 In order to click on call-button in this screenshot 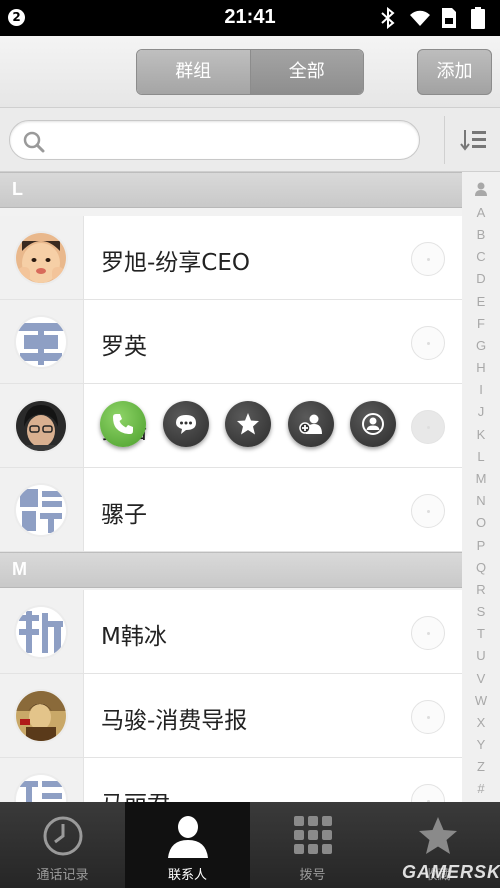, I will do `click(123, 424)`.